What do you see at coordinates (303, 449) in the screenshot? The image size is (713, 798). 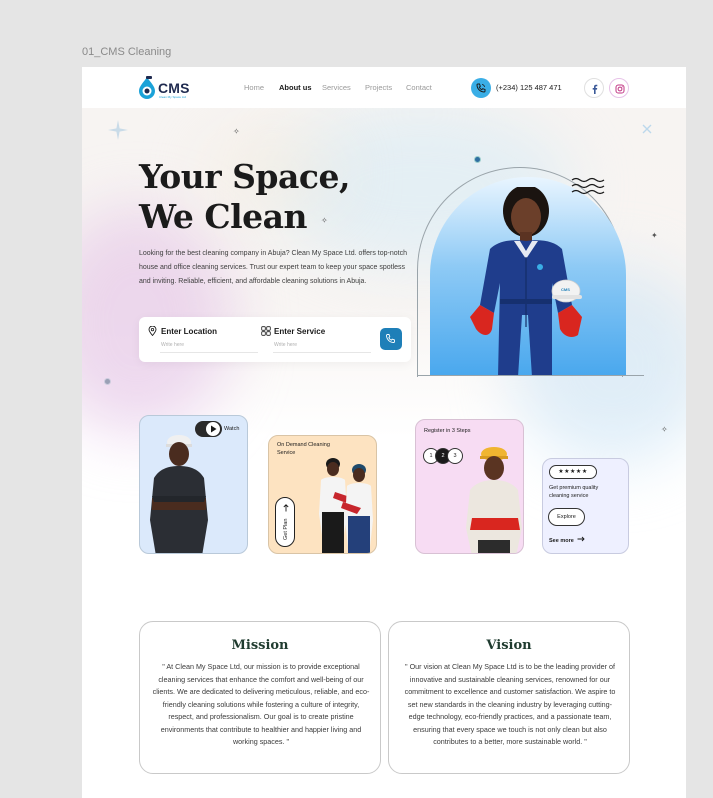 I see `on-demand-title: On Demand Cleaning Service` at bounding box center [303, 449].